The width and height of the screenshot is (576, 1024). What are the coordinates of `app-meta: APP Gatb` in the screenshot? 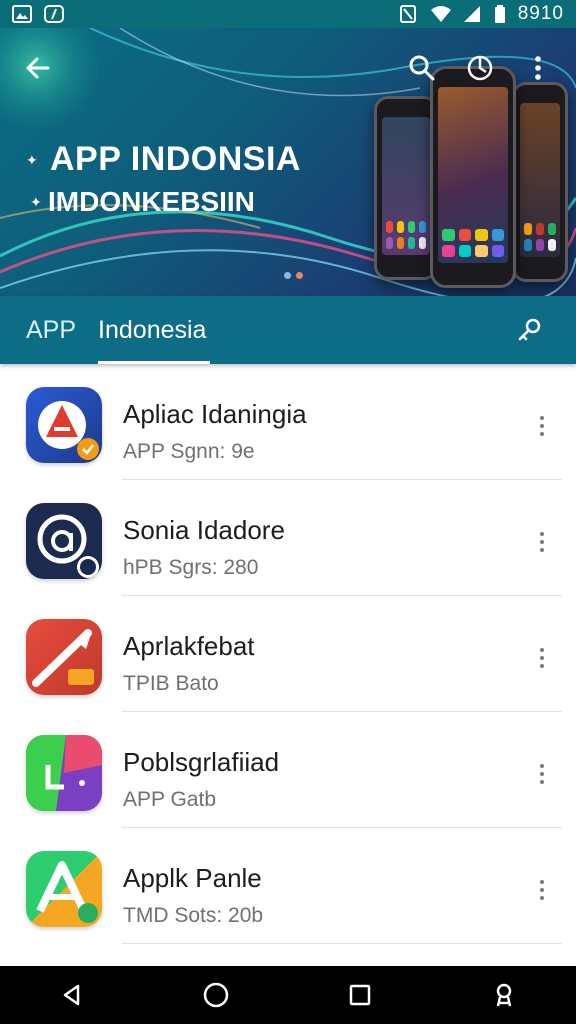 It's located at (170, 799).